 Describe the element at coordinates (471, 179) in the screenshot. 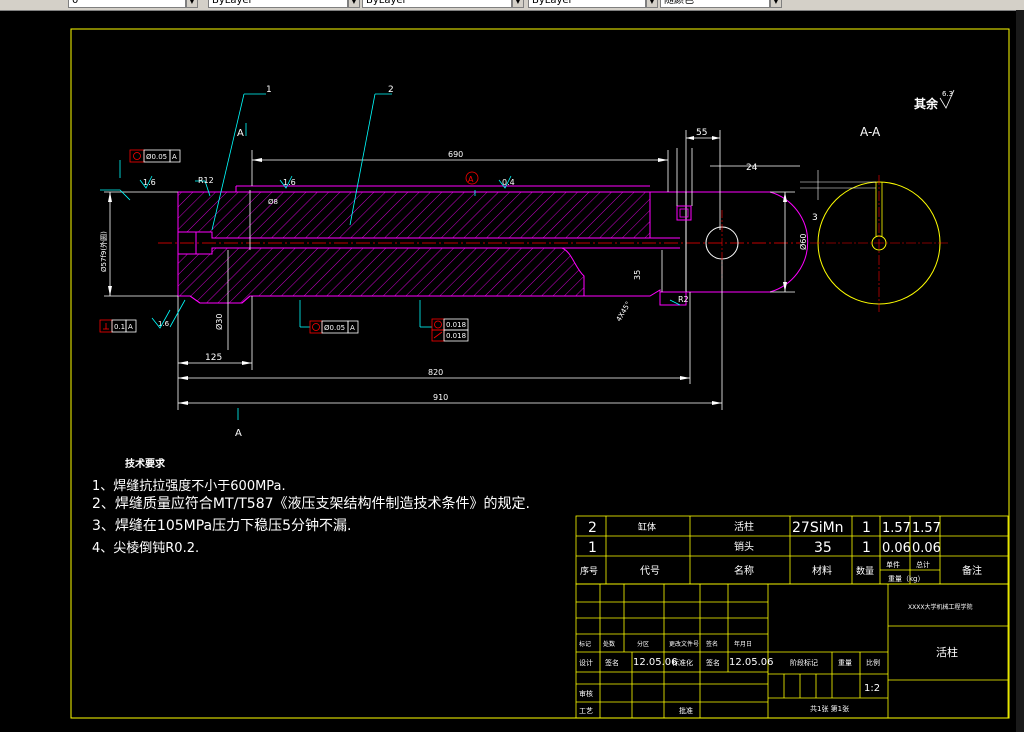

I see `datum-a-marker: A` at that location.